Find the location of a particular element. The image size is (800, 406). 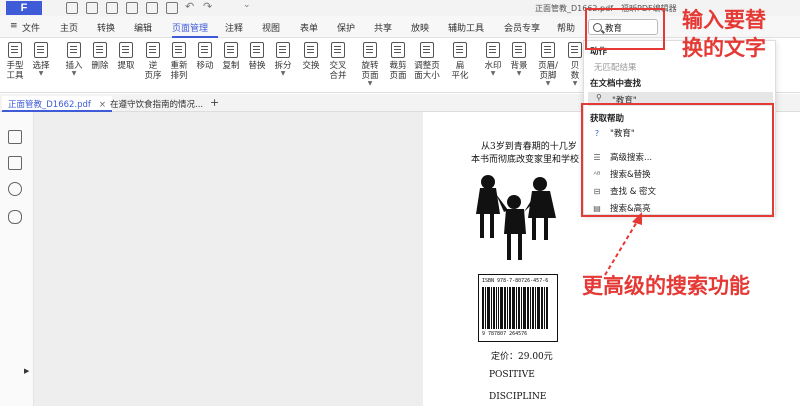

menu-convert: 转换 is located at coordinates (106, 27).